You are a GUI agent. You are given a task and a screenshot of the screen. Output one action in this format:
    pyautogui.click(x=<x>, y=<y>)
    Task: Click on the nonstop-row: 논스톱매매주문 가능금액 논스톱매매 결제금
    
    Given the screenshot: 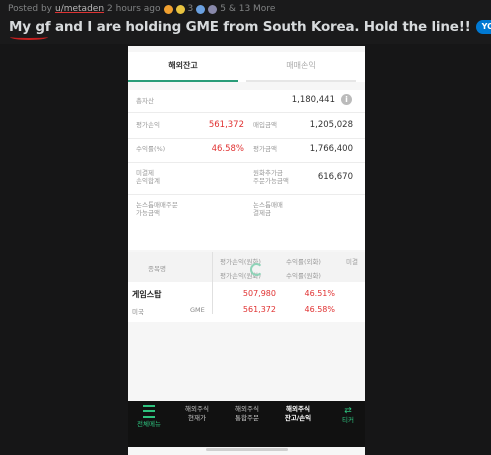 What is the action you would take?
    pyautogui.click(x=246, y=210)
    